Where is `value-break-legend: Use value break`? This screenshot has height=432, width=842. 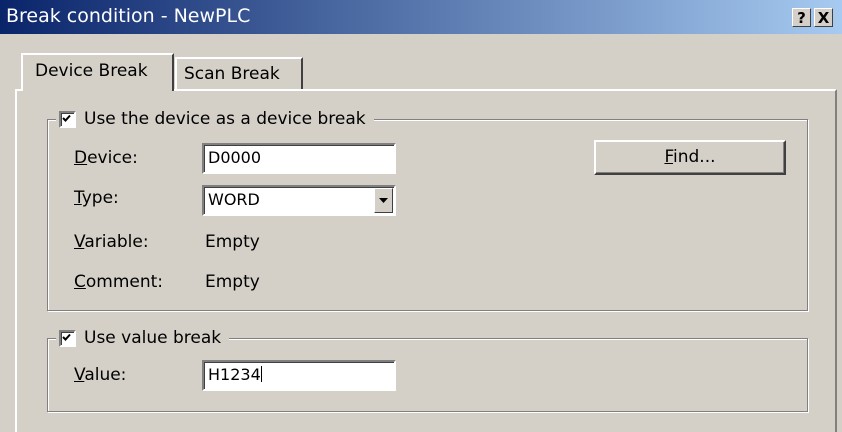
value-break-legend: Use value break is located at coordinates (143, 338).